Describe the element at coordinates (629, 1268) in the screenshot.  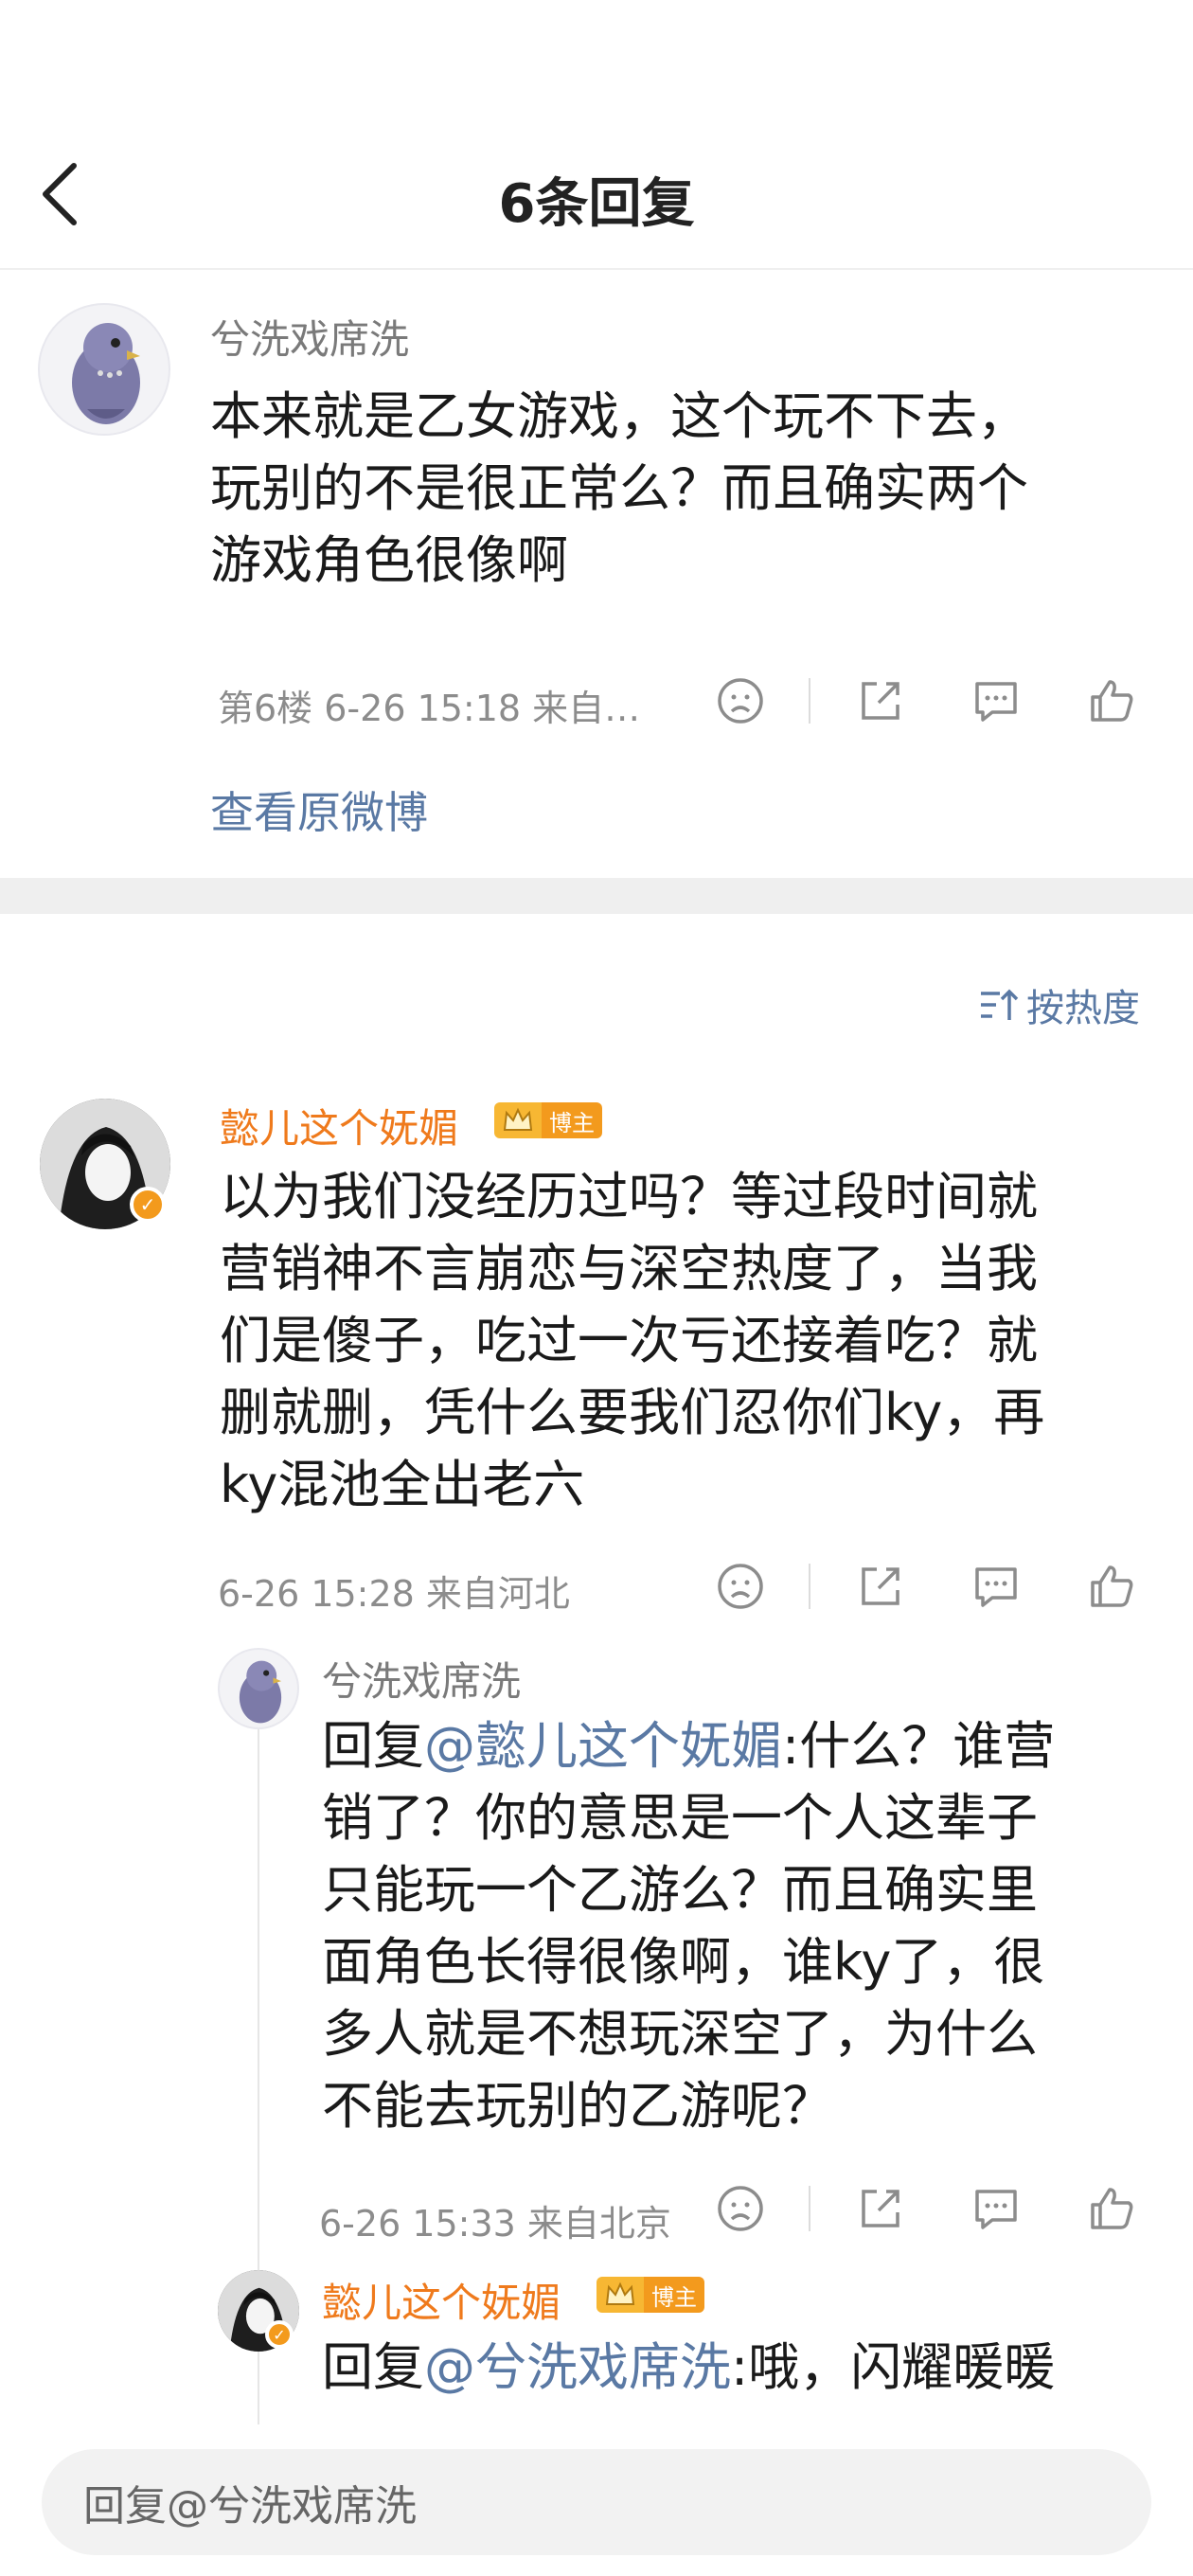
I see `text-line: 营销神不言崩恋与深空热度了，当我` at that location.